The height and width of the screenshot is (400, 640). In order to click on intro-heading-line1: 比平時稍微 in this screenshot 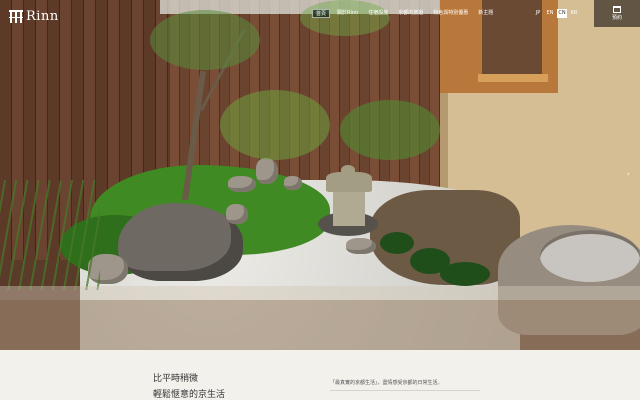, I will do `click(176, 379)`.